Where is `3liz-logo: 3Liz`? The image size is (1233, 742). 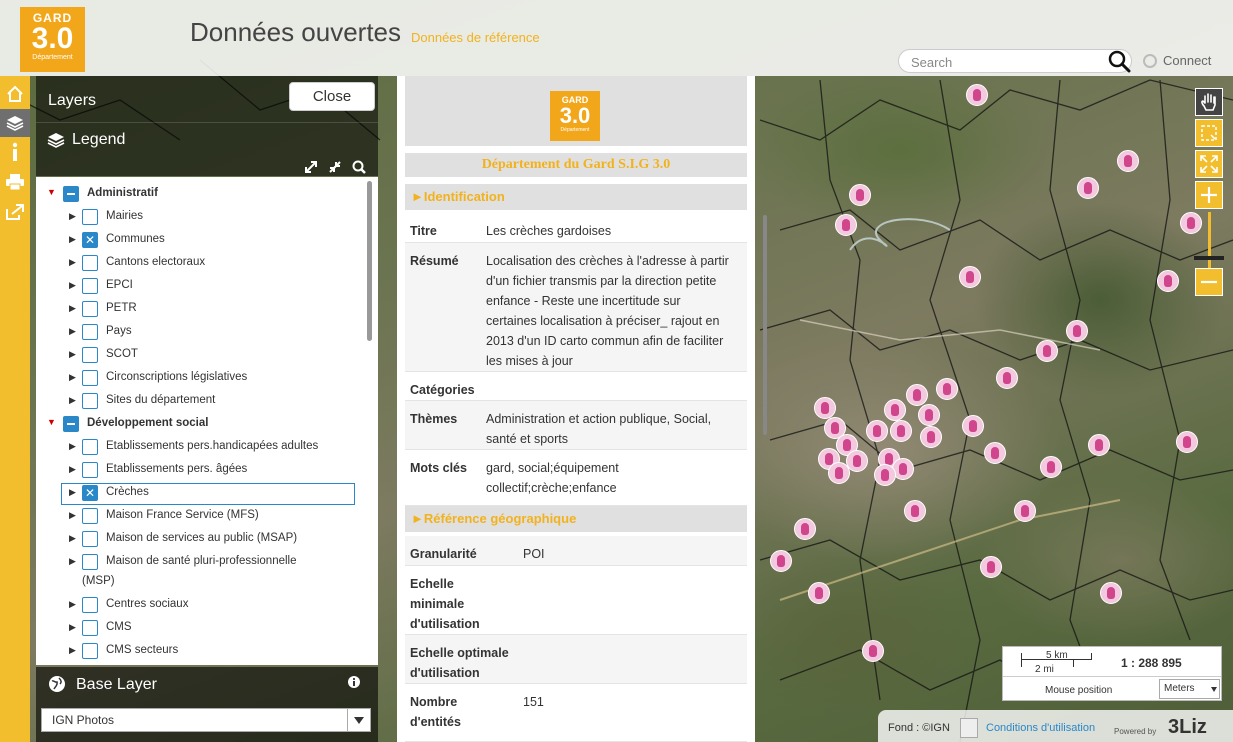 3liz-logo: 3Liz is located at coordinates (1187, 727).